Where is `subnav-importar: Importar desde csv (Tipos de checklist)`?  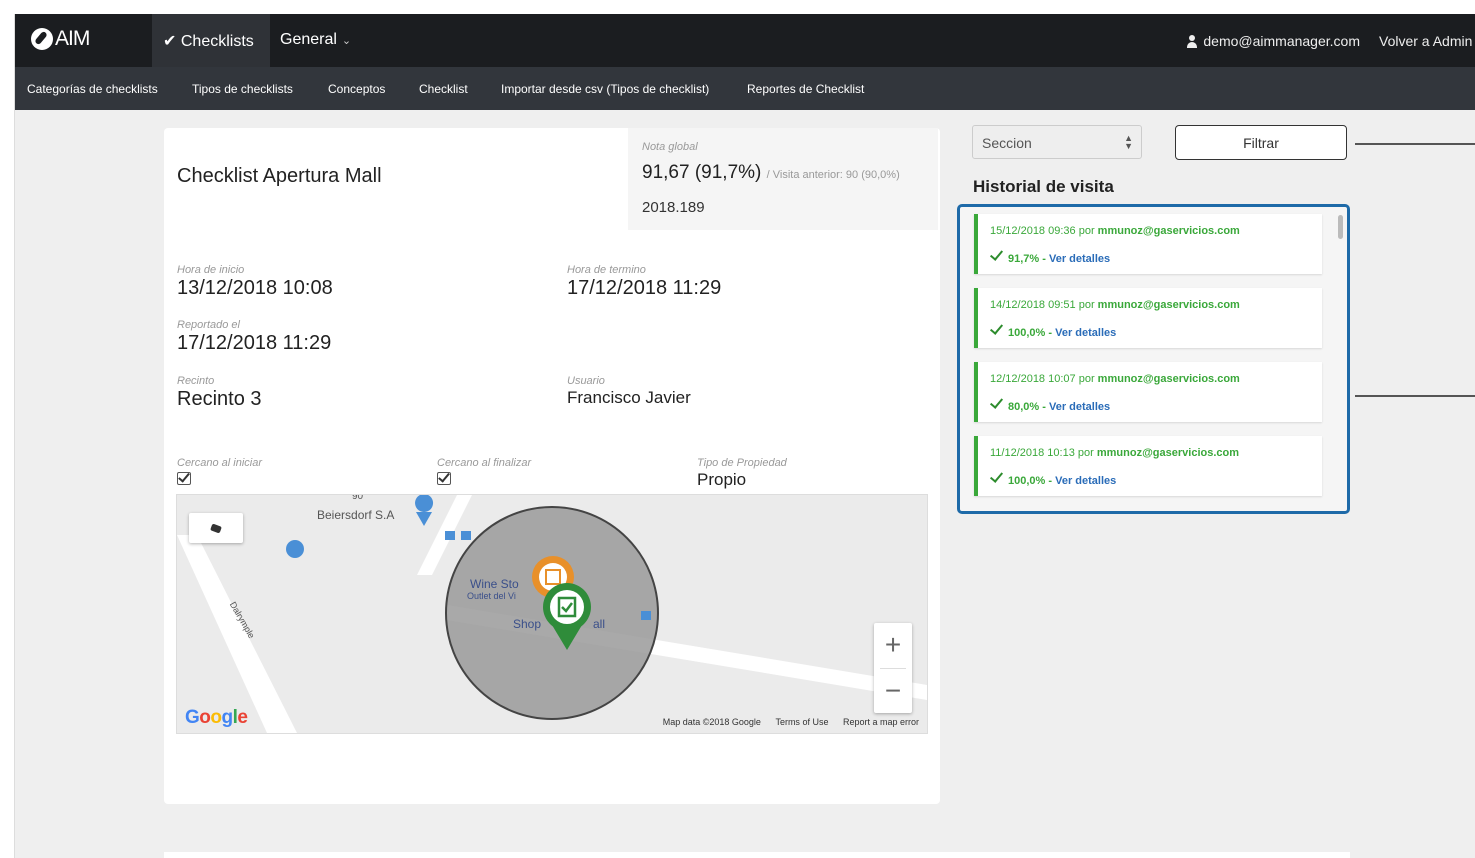 subnav-importar: Importar desde csv (Tipos de checklist) is located at coordinates (605, 89).